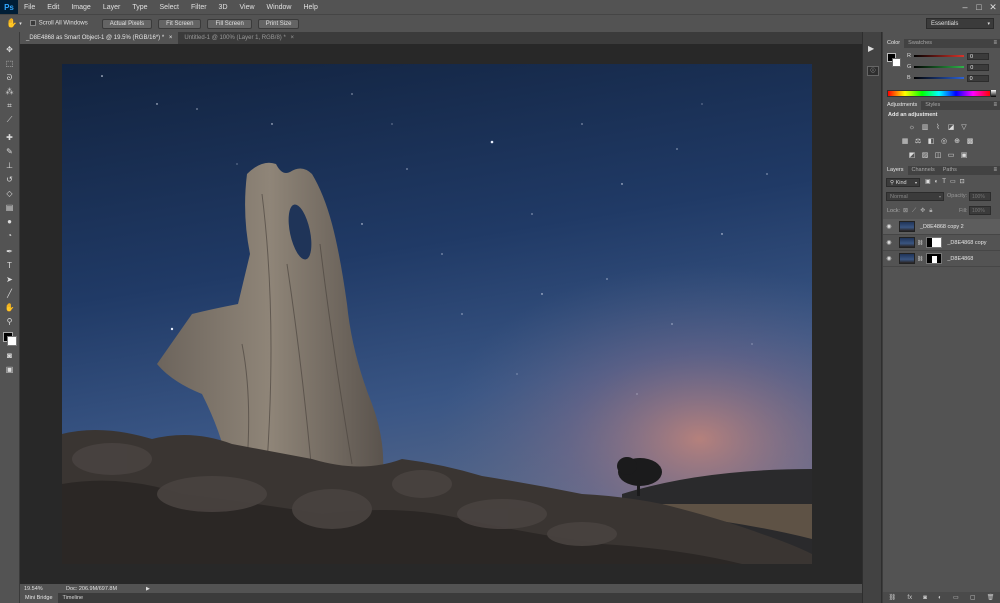  Describe the element at coordinates (893, 597) in the screenshot. I see `link-layers-icon: ⛓` at that location.